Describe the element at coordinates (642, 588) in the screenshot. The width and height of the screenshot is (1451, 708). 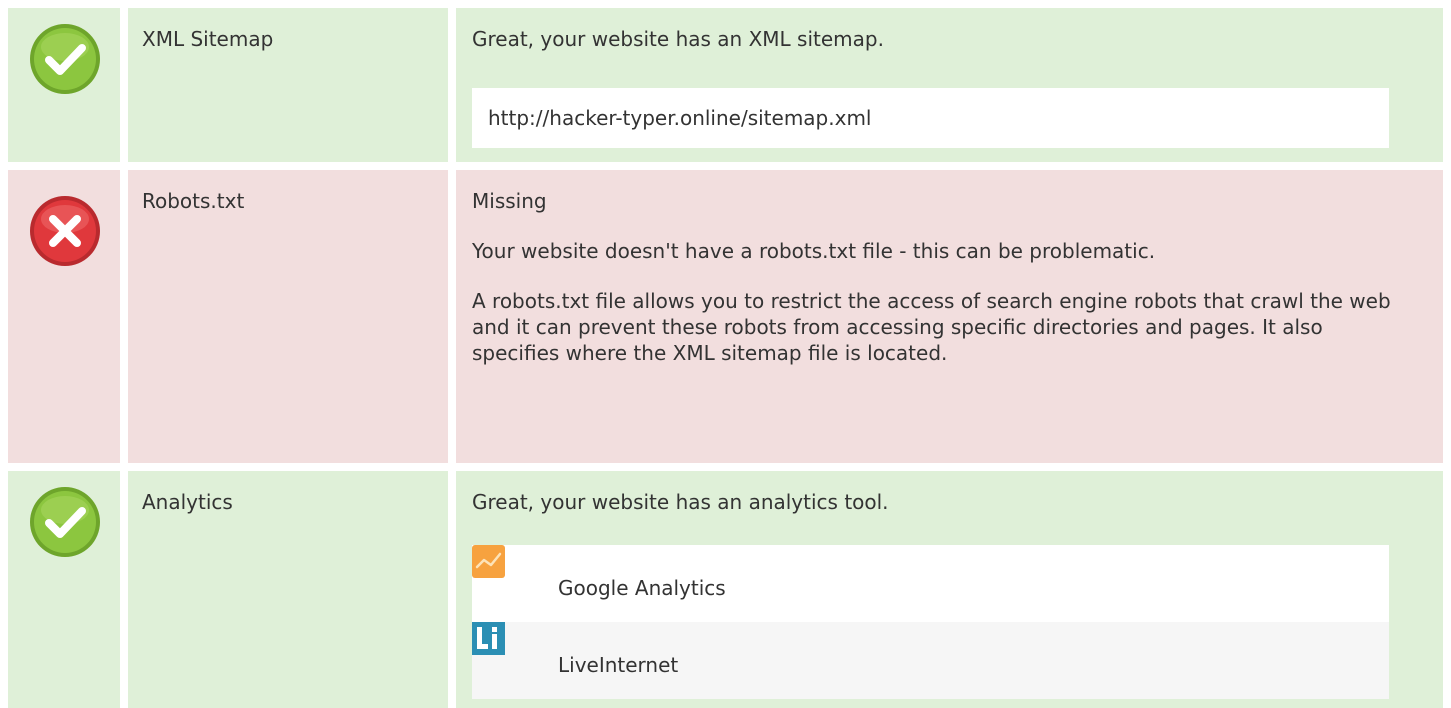
I see `tool-name: Google Analytics` at that location.